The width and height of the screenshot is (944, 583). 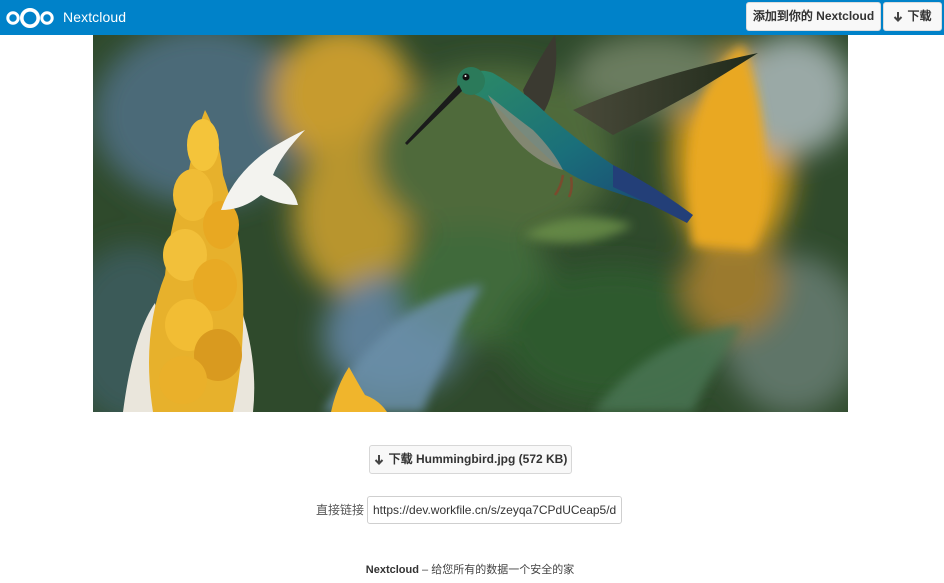 I want to click on footer: Nextcloud – 给您所有的数据一个安全的家, so click(x=470, y=570).